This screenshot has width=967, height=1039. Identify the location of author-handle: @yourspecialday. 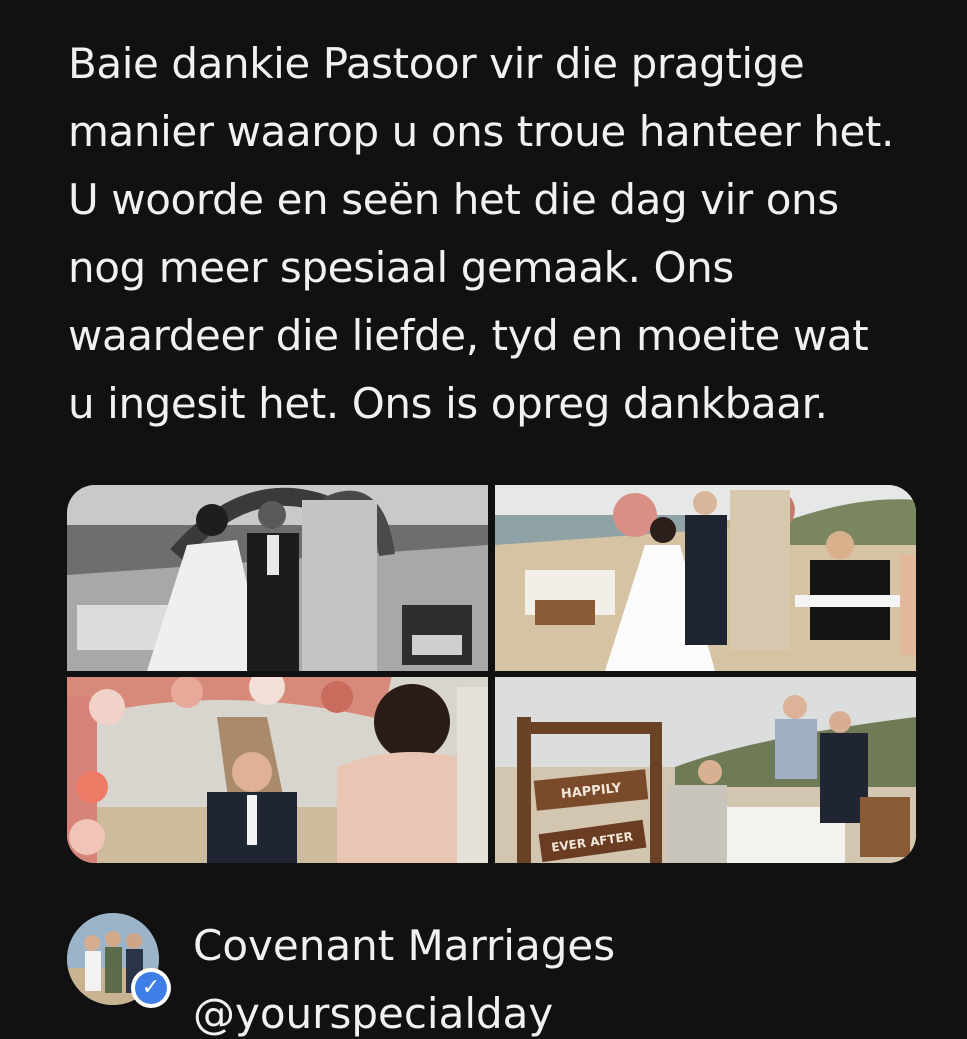
(373, 1014).